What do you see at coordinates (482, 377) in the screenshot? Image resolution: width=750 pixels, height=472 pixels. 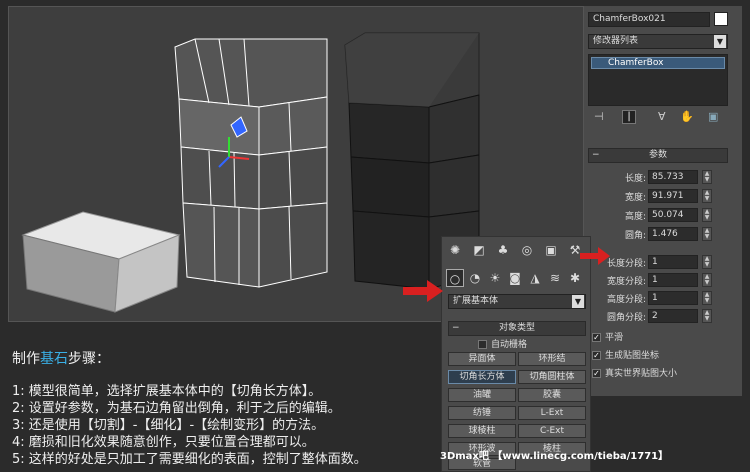 I see `chamfer-box-button: 切角长方体` at bounding box center [482, 377].